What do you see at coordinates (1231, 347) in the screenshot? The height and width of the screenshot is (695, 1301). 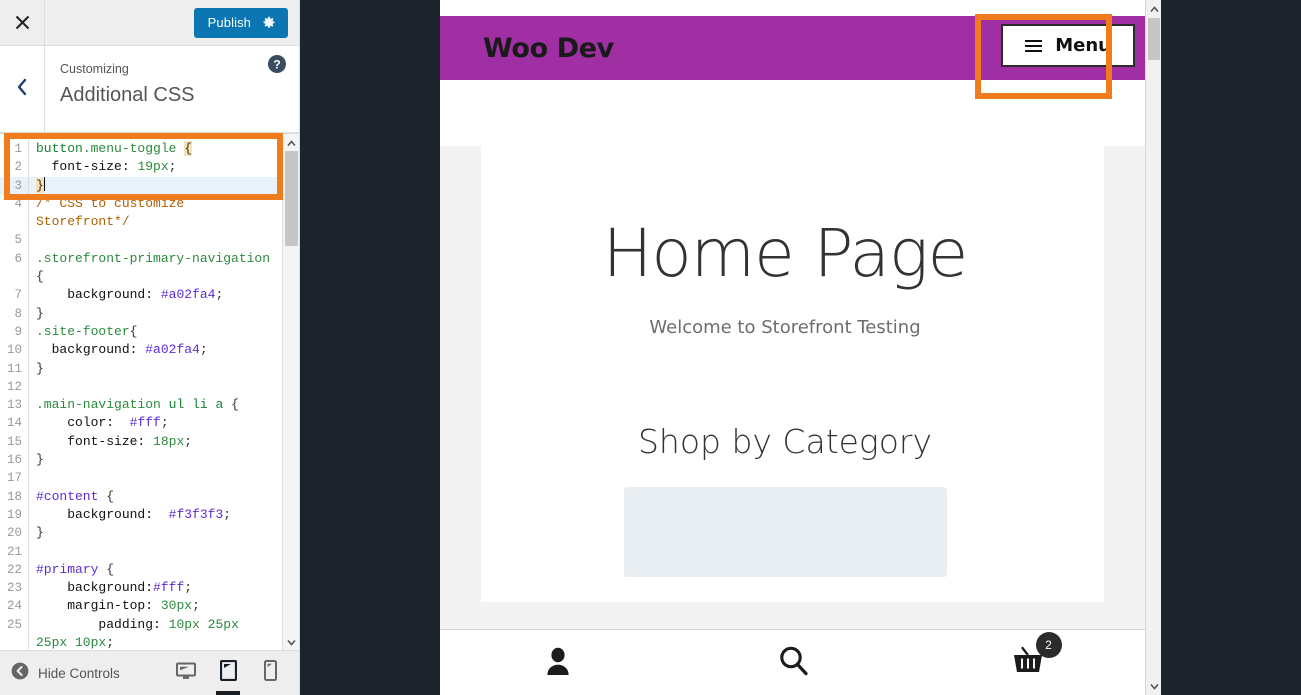 I see `preview-right-backdrop` at bounding box center [1231, 347].